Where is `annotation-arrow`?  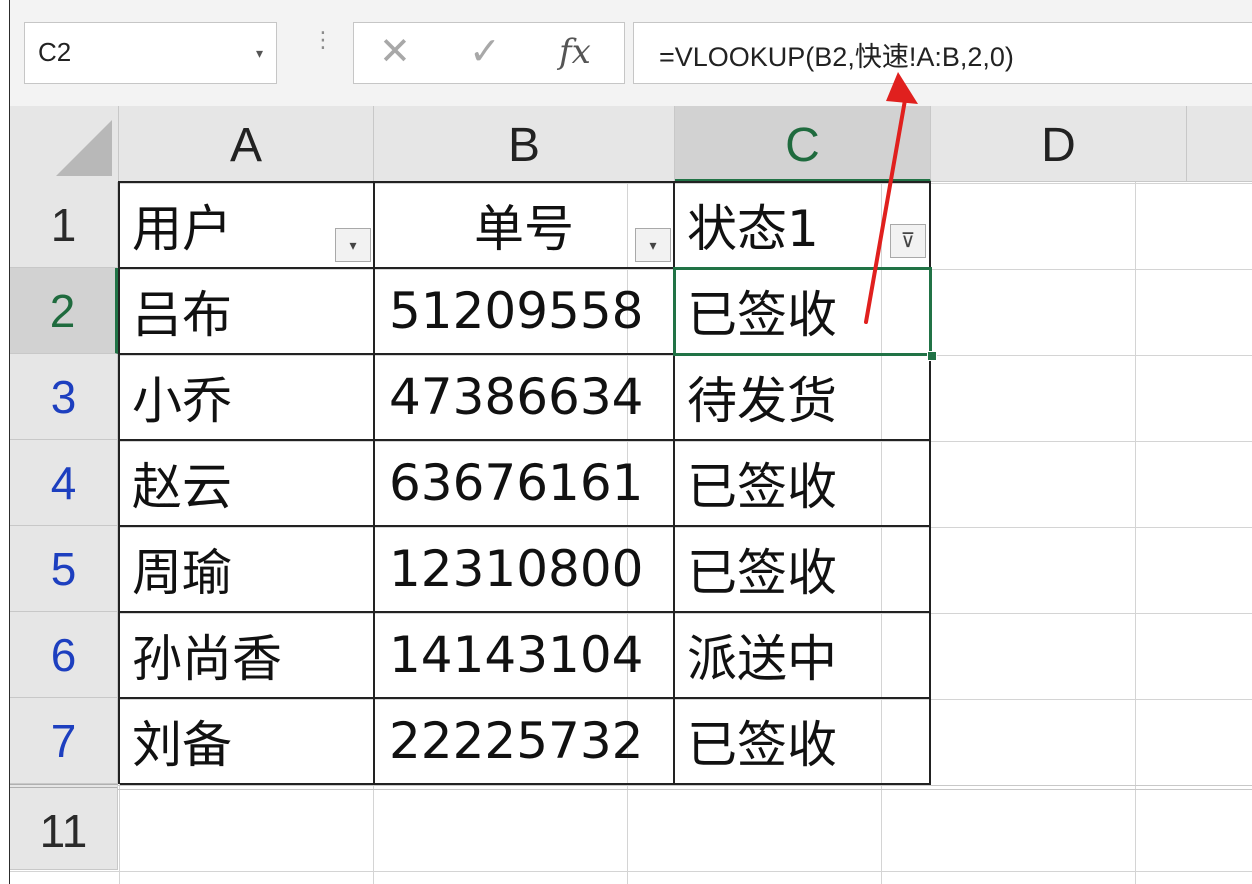 annotation-arrow is located at coordinates (891, 198).